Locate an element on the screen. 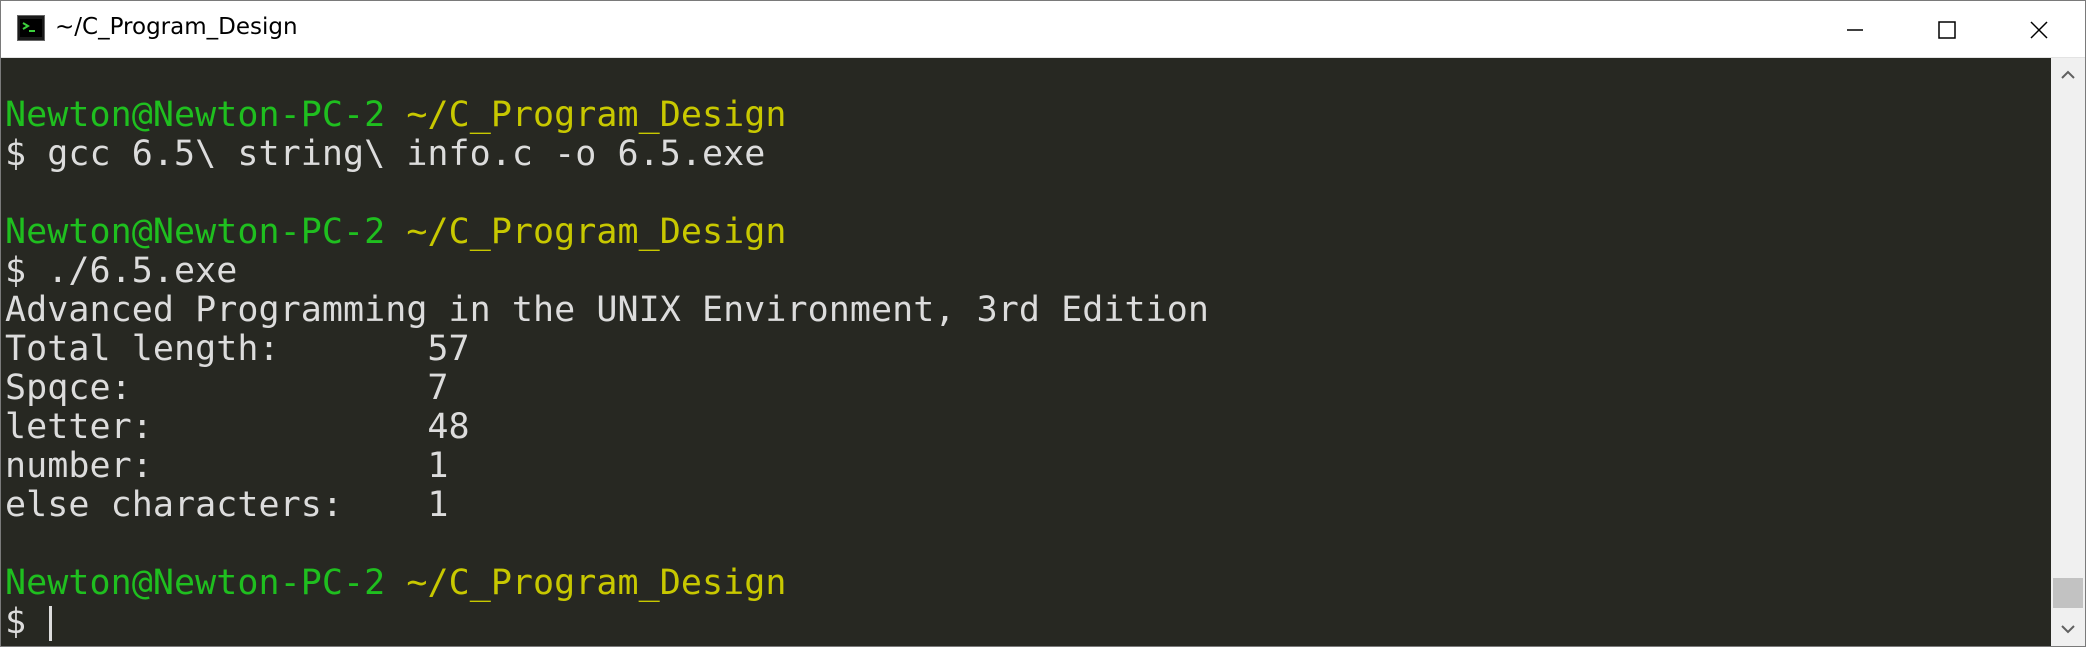 The height and width of the screenshot is (647, 2086). chevron-down-icon is located at coordinates (2068, 629).